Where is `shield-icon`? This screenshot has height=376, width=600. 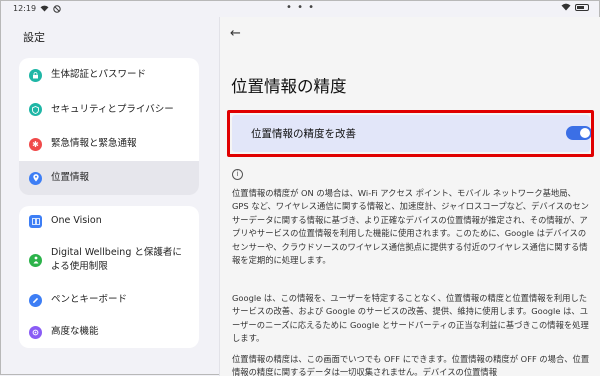 shield-icon is located at coordinates (35, 109).